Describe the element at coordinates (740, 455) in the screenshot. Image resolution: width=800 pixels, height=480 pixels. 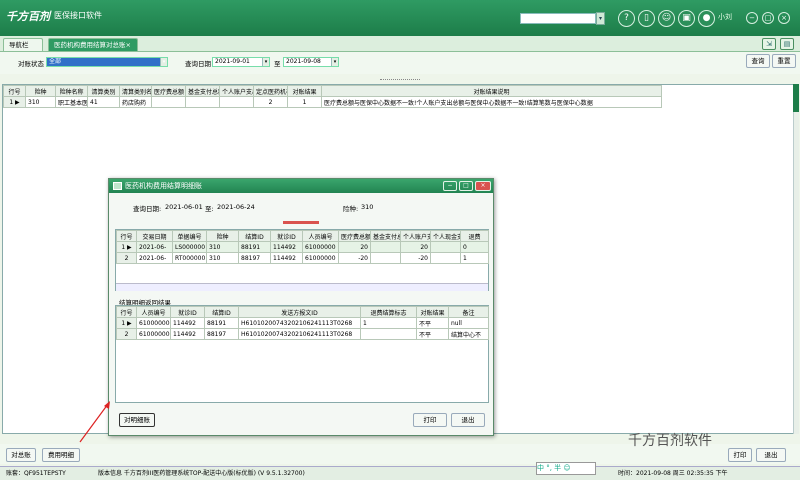
I see `print-button: 打印` at that location.